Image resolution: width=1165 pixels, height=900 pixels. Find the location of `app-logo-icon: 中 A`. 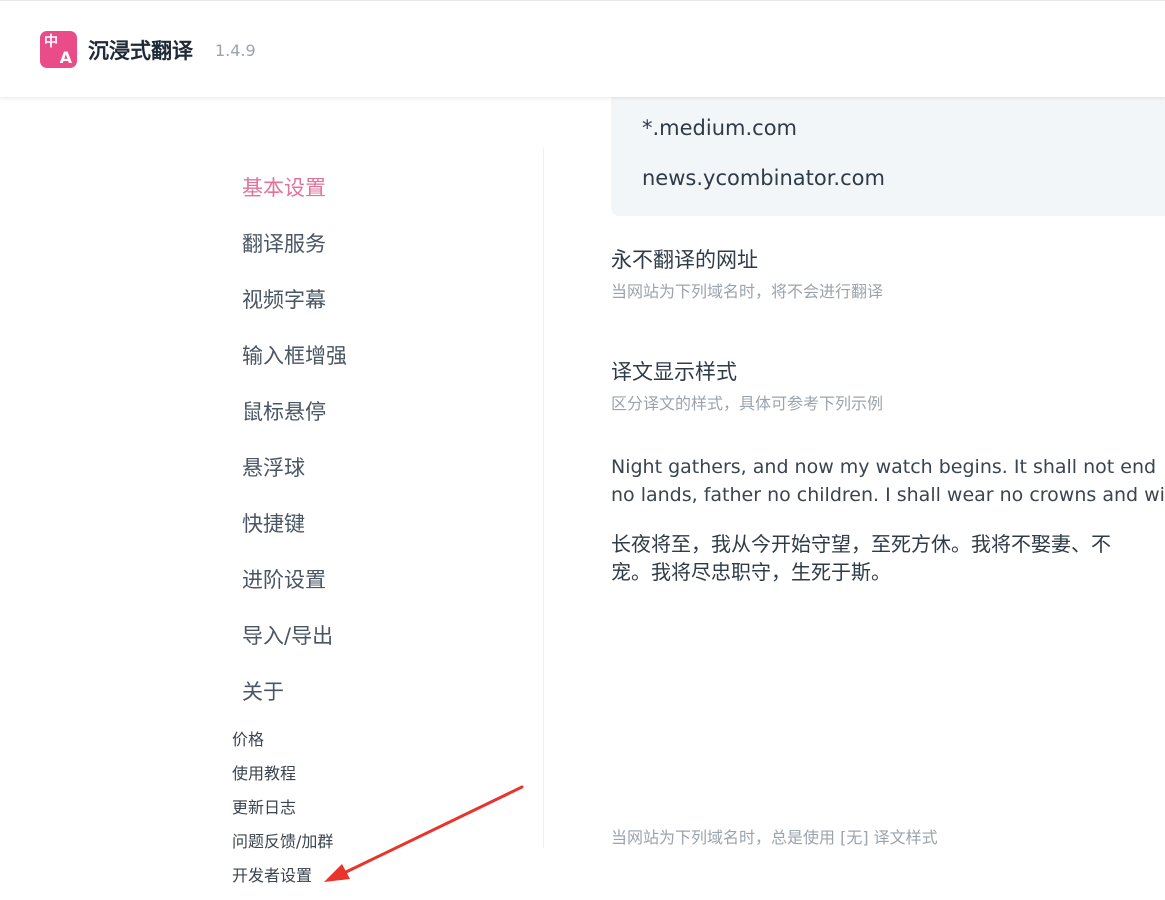

app-logo-icon: 中 A is located at coordinates (58, 49).